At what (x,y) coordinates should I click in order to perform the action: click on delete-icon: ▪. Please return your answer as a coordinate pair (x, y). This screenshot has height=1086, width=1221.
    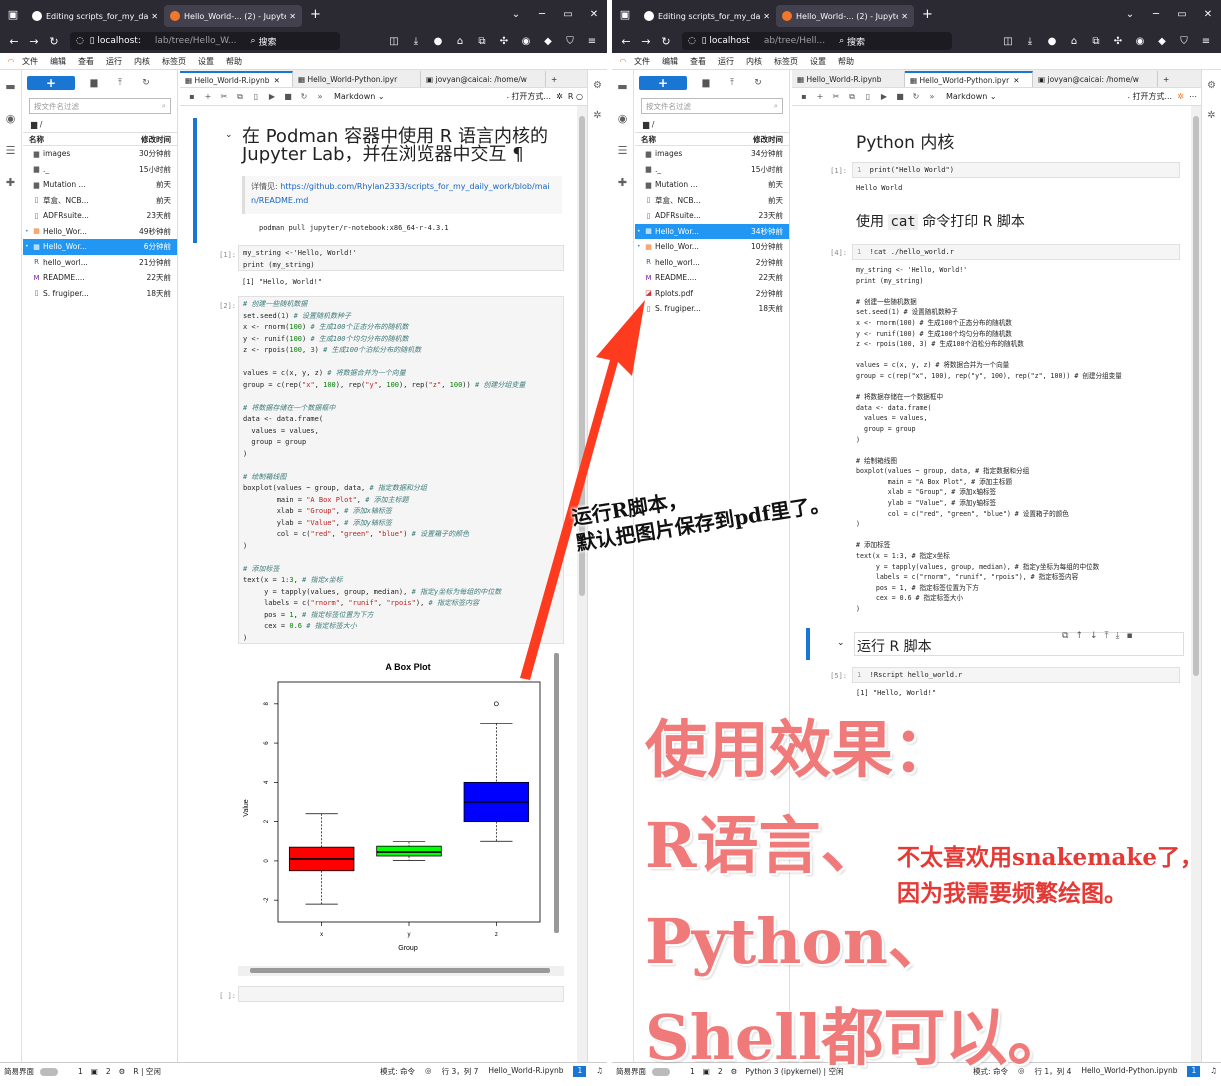
    Looking at the image, I should click on (1133, 636).